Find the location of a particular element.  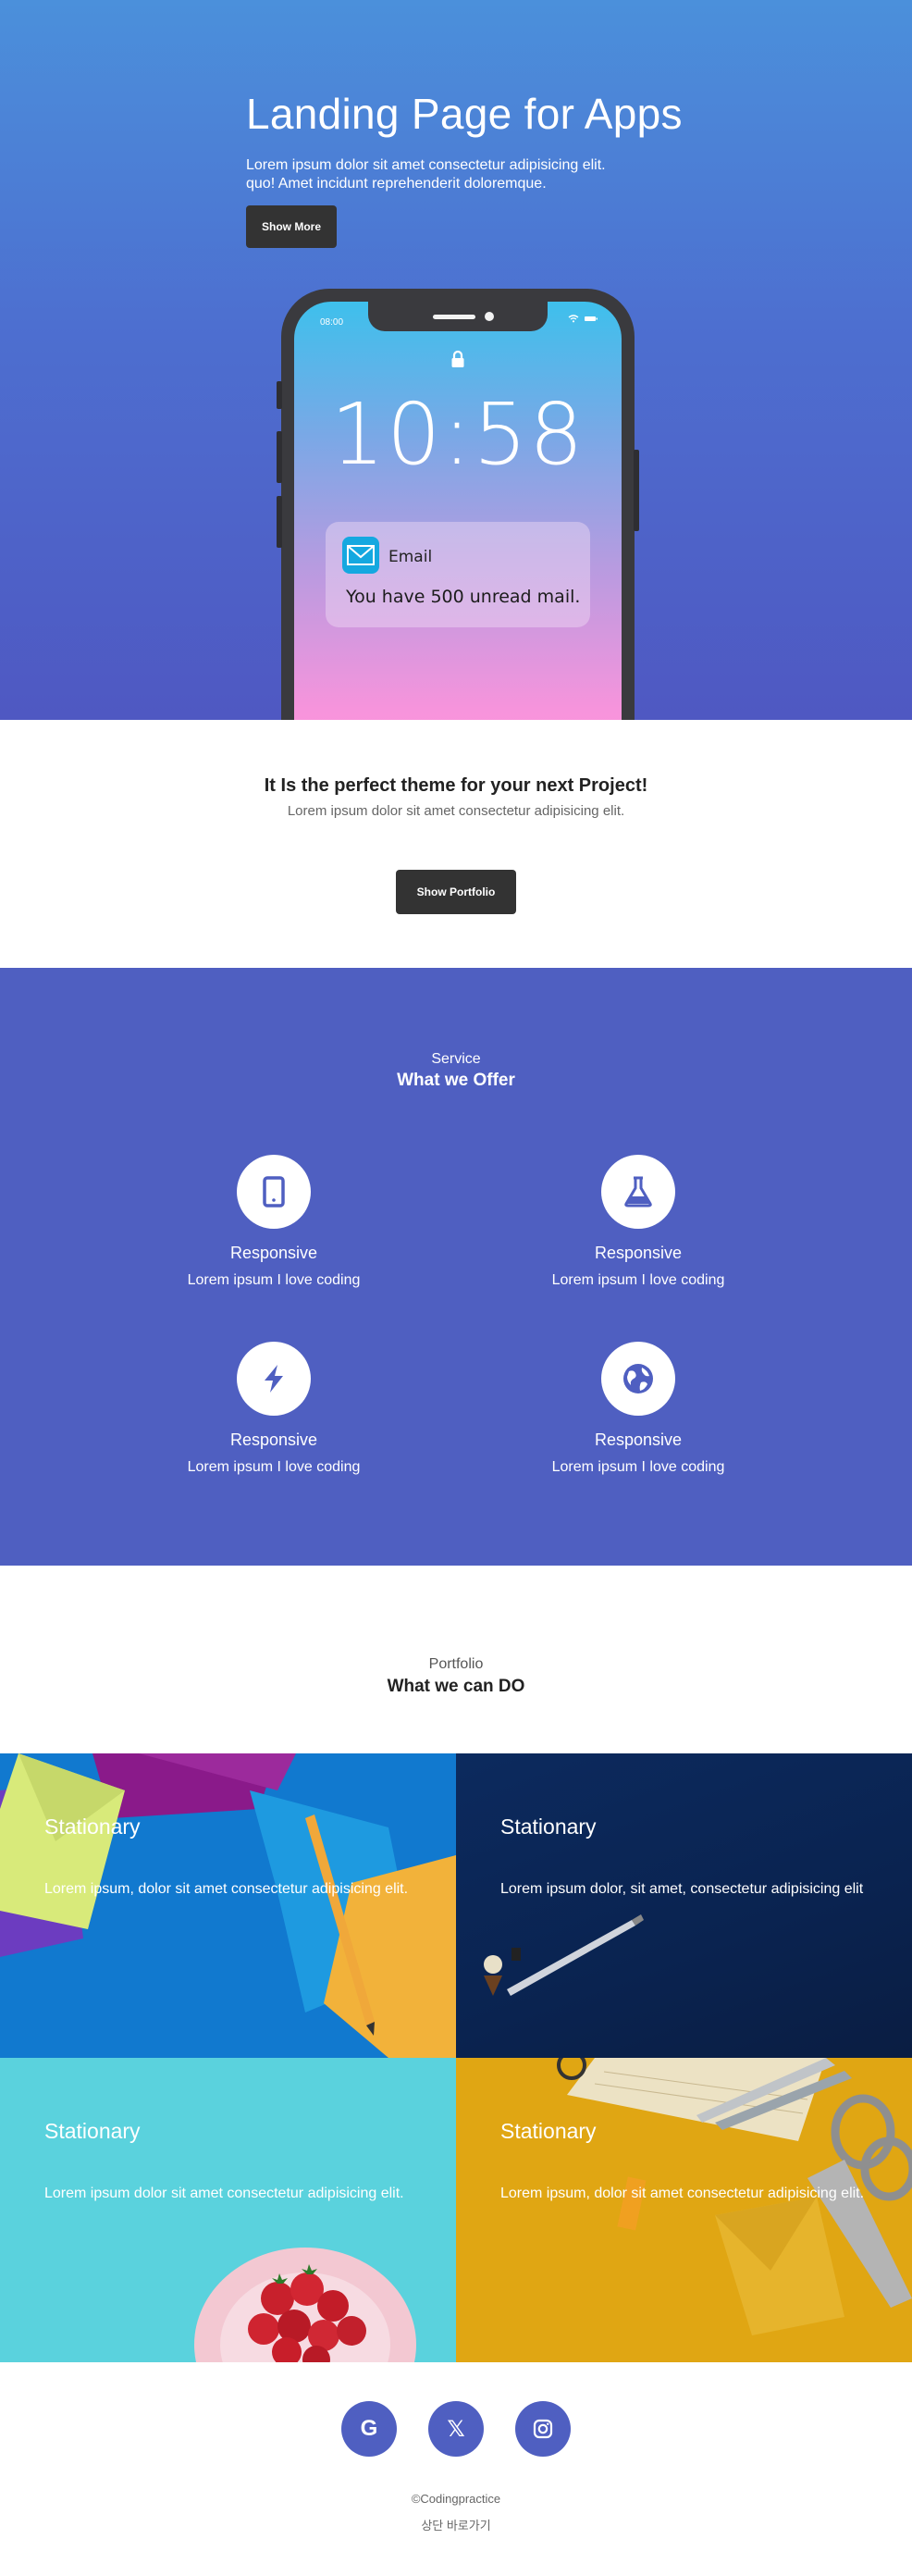

service-item-responsive-1: Responsive Lorem ipsum I love coding is located at coordinates (274, 1222).